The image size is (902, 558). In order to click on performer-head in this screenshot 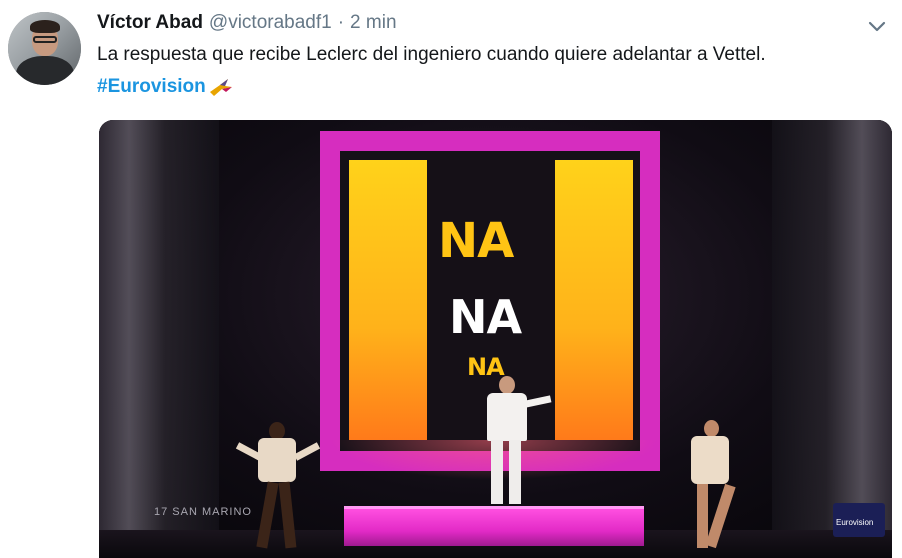, I will do `click(507, 385)`.